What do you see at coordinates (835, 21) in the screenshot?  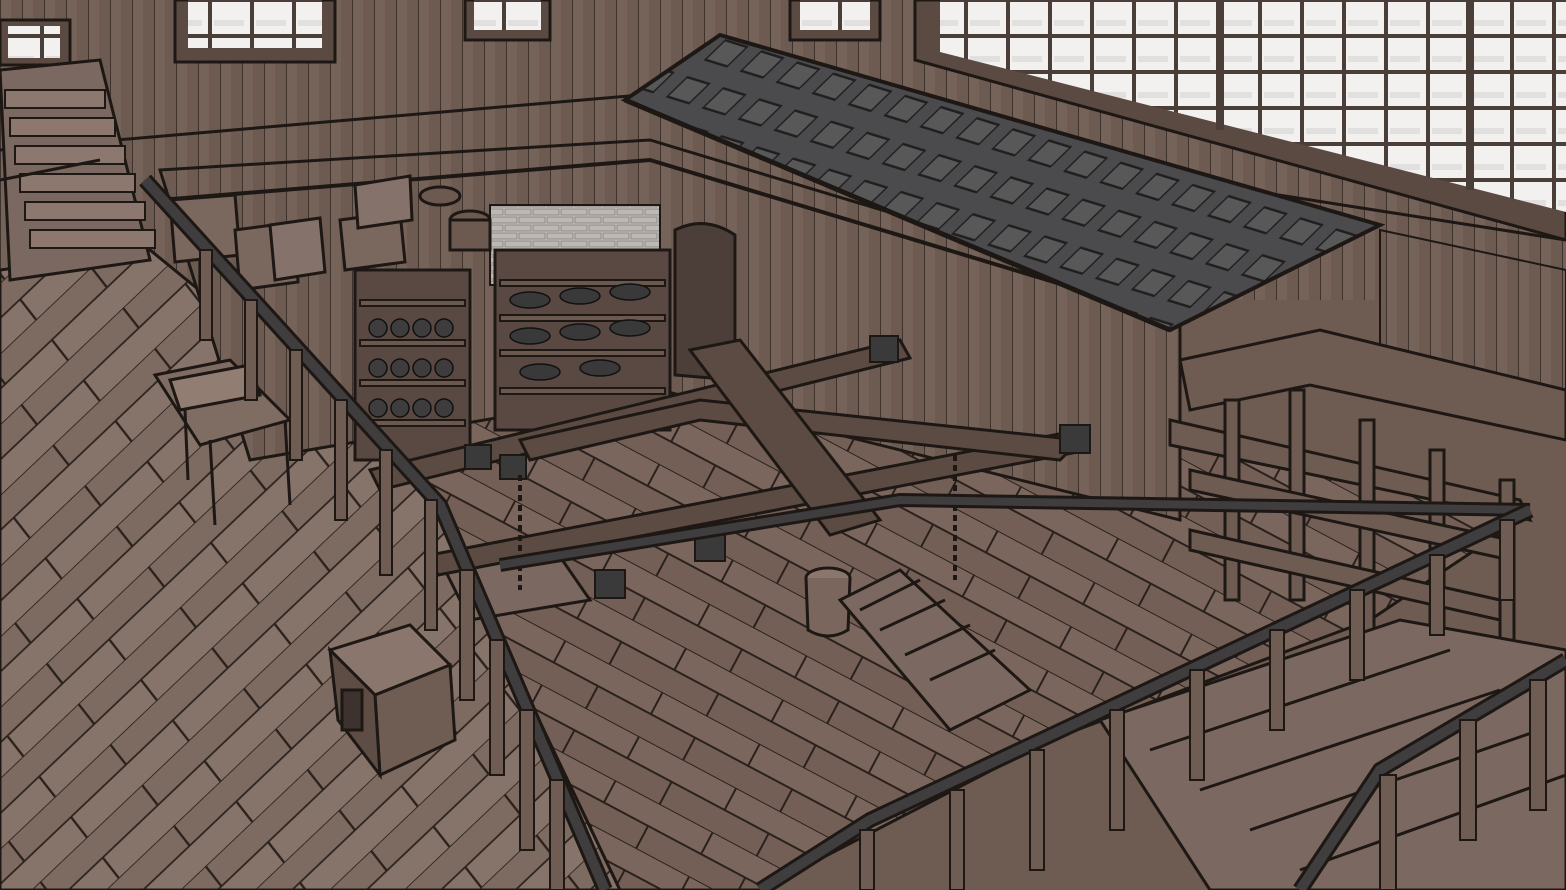 I see `upper-window-right` at bounding box center [835, 21].